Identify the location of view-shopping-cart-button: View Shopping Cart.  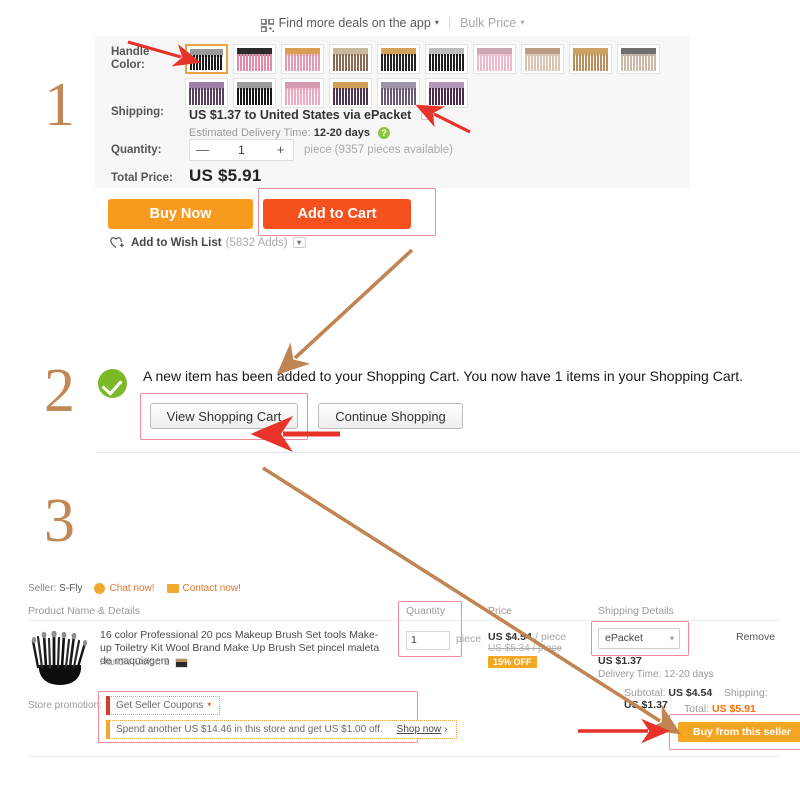
(224, 416).